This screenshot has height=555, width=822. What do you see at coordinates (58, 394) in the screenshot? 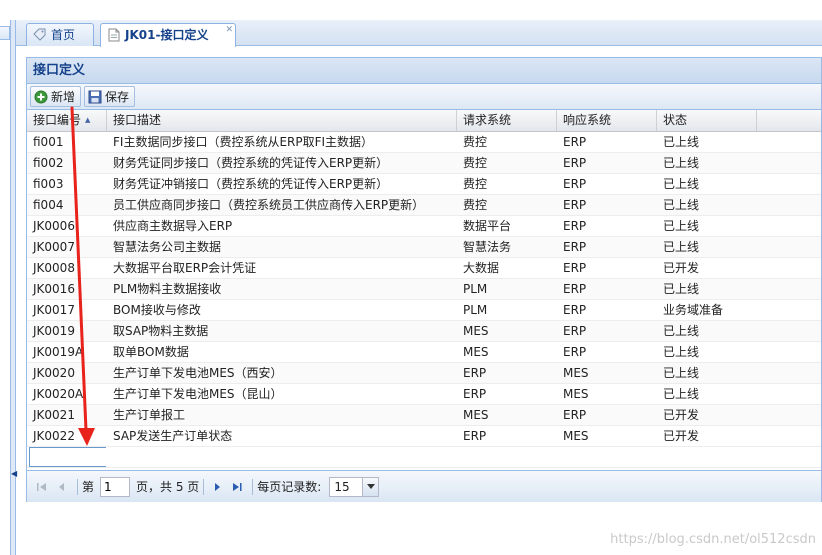
I see `cell-id: JK0020A` at bounding box center [58, 394].